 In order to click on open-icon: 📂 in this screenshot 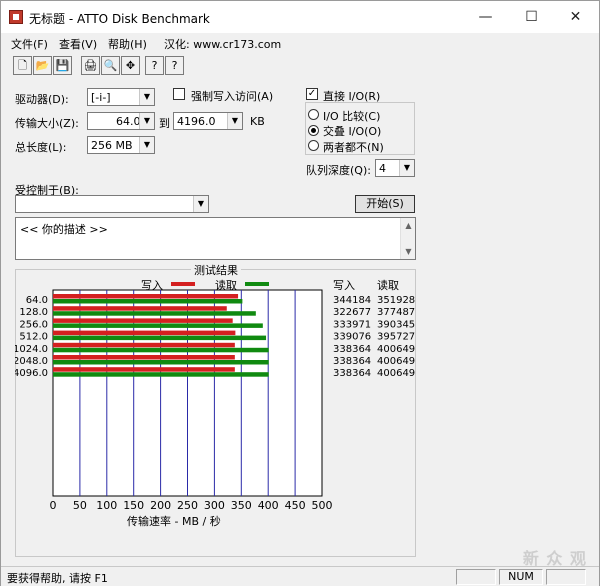, I will do `click(42, 65)`.